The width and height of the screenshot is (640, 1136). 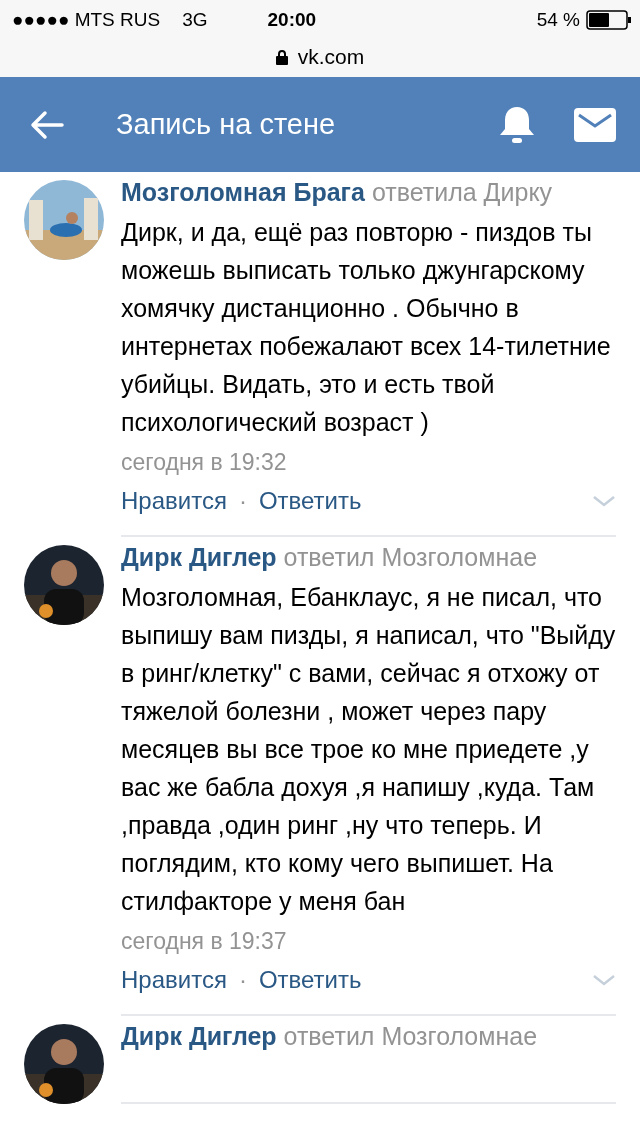 I want to click on page-title: Запись на стене, so click(x=226, y=124).